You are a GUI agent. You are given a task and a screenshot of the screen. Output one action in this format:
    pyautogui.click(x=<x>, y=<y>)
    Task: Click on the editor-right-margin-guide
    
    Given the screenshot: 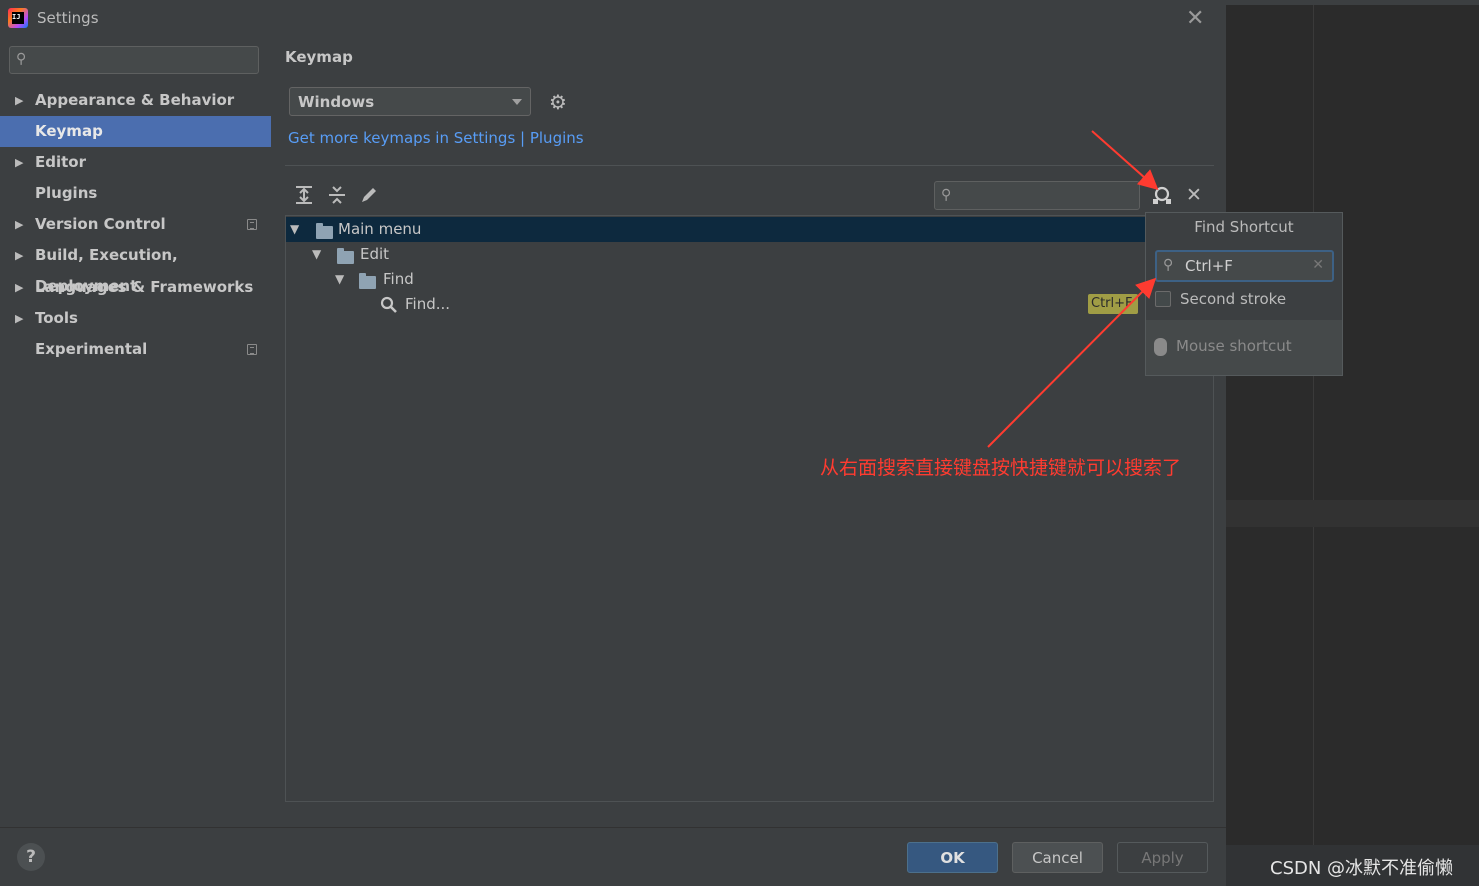 What is the action you would take?
    pyautogui.click(x=1313, y=425)
    